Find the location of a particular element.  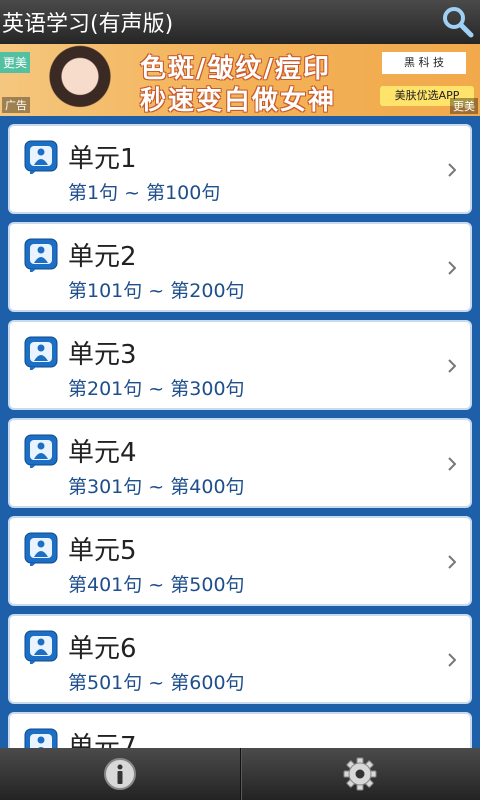

unit-range: 第101句 ~ 第200句 is located at coordinates (156, 291).